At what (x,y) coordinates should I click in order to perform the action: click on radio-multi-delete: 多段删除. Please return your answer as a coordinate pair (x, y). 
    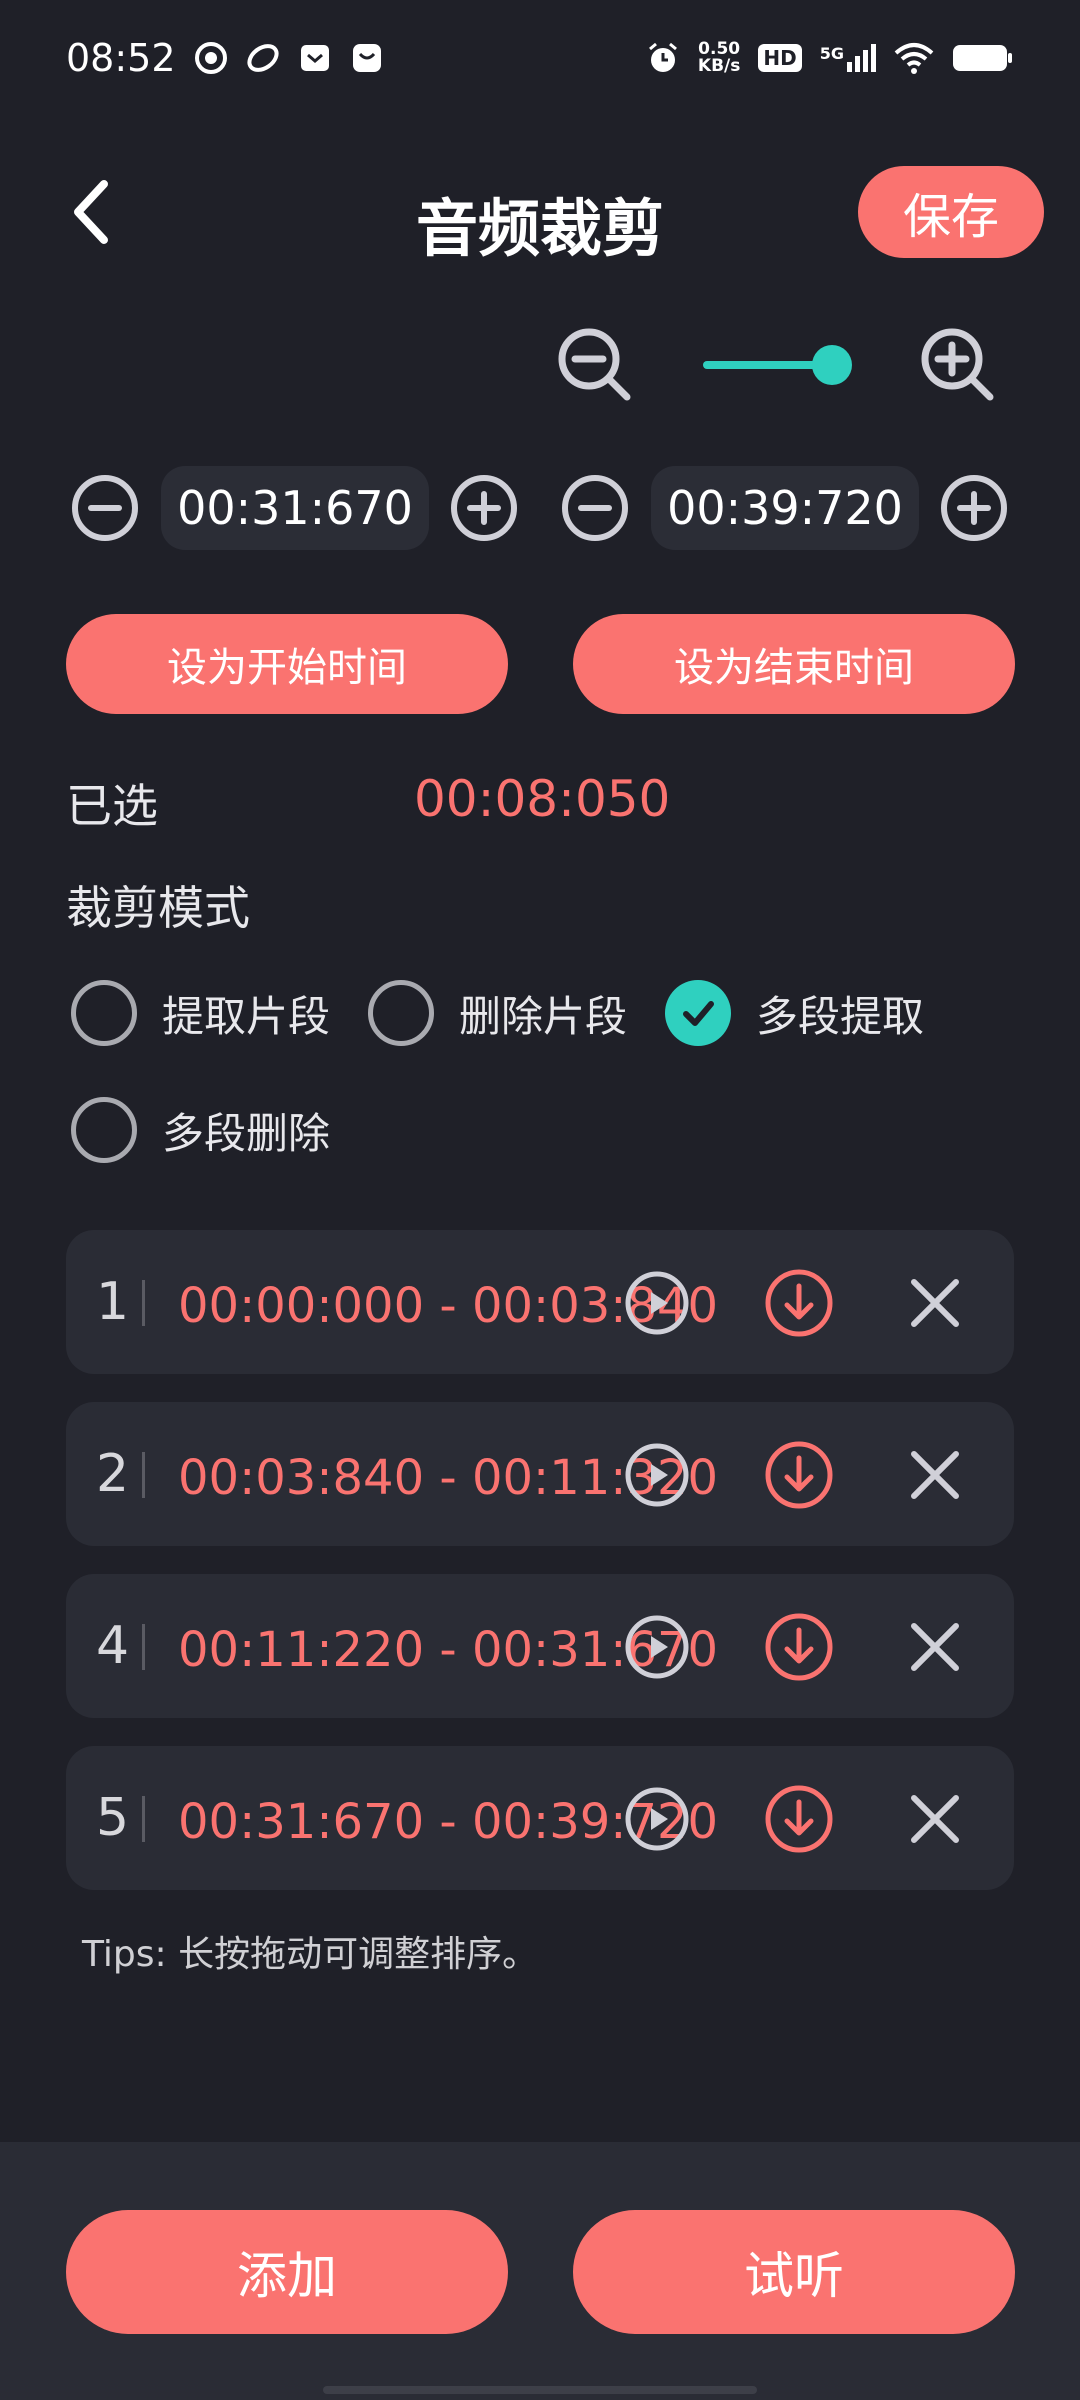
    Looking at the image, I should click on (200, 1130).